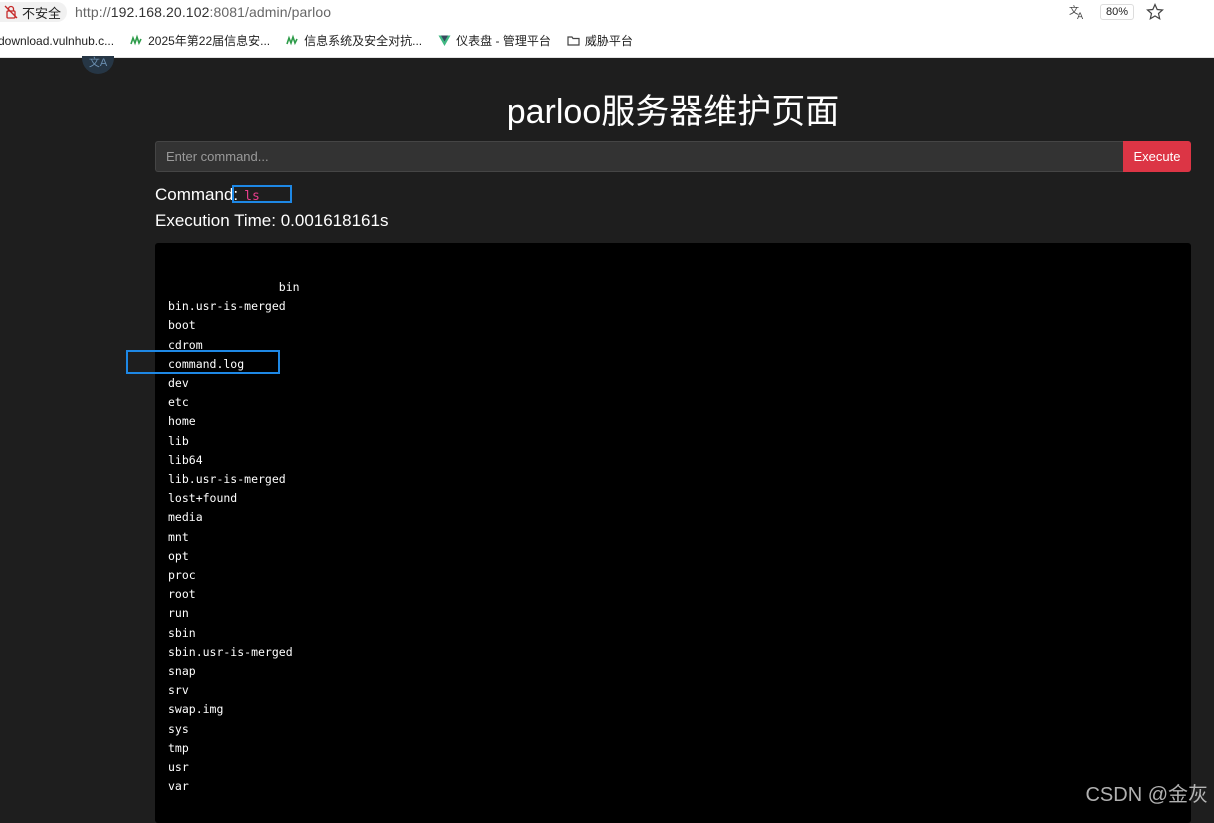 The image size is (1214, 823). I want to click on bookmark-folder-threat-platform: 威胁平台, so click(600, 40).